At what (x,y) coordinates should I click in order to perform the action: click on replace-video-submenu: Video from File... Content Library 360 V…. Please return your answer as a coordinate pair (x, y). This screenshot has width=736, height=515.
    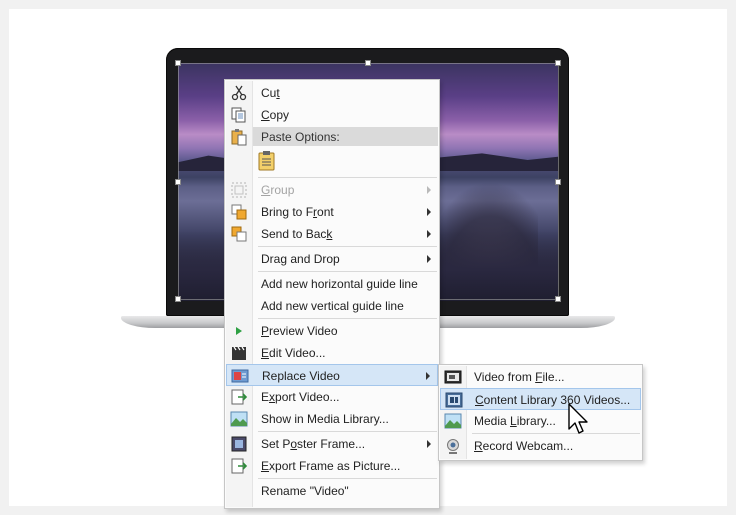
    Looking at the image, I should click on (540, 412).